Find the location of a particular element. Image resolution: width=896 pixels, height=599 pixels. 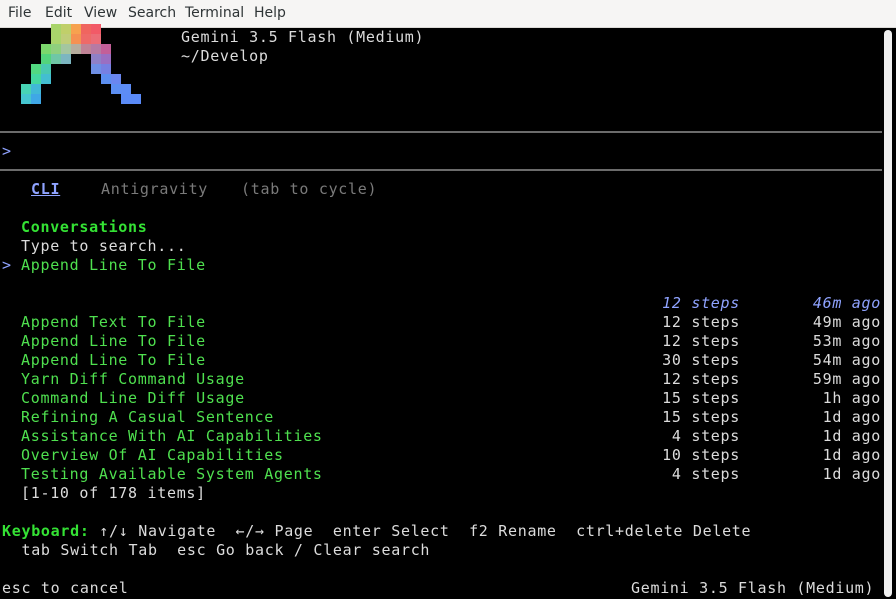

menu-terminal: Terminal is located at coordinates (214, 13).